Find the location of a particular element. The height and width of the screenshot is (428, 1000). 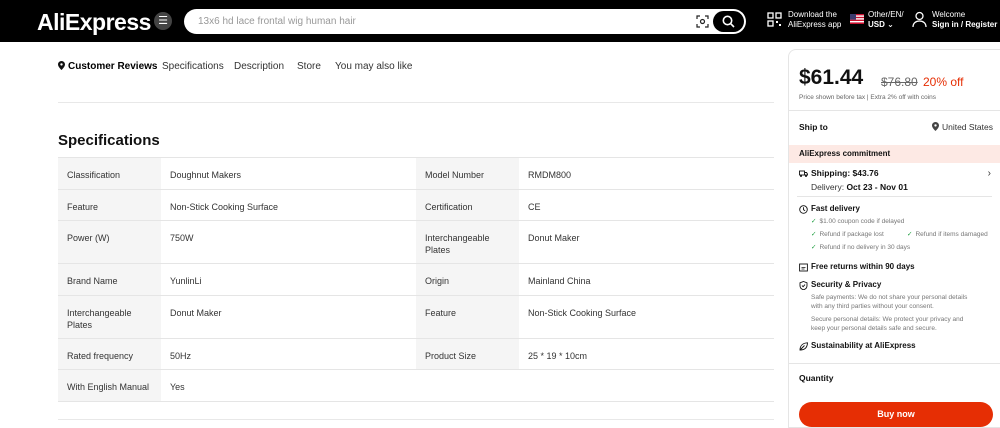

locale-selector: Other/EN/ USD ⌄ is located at coordinates (886, 20).